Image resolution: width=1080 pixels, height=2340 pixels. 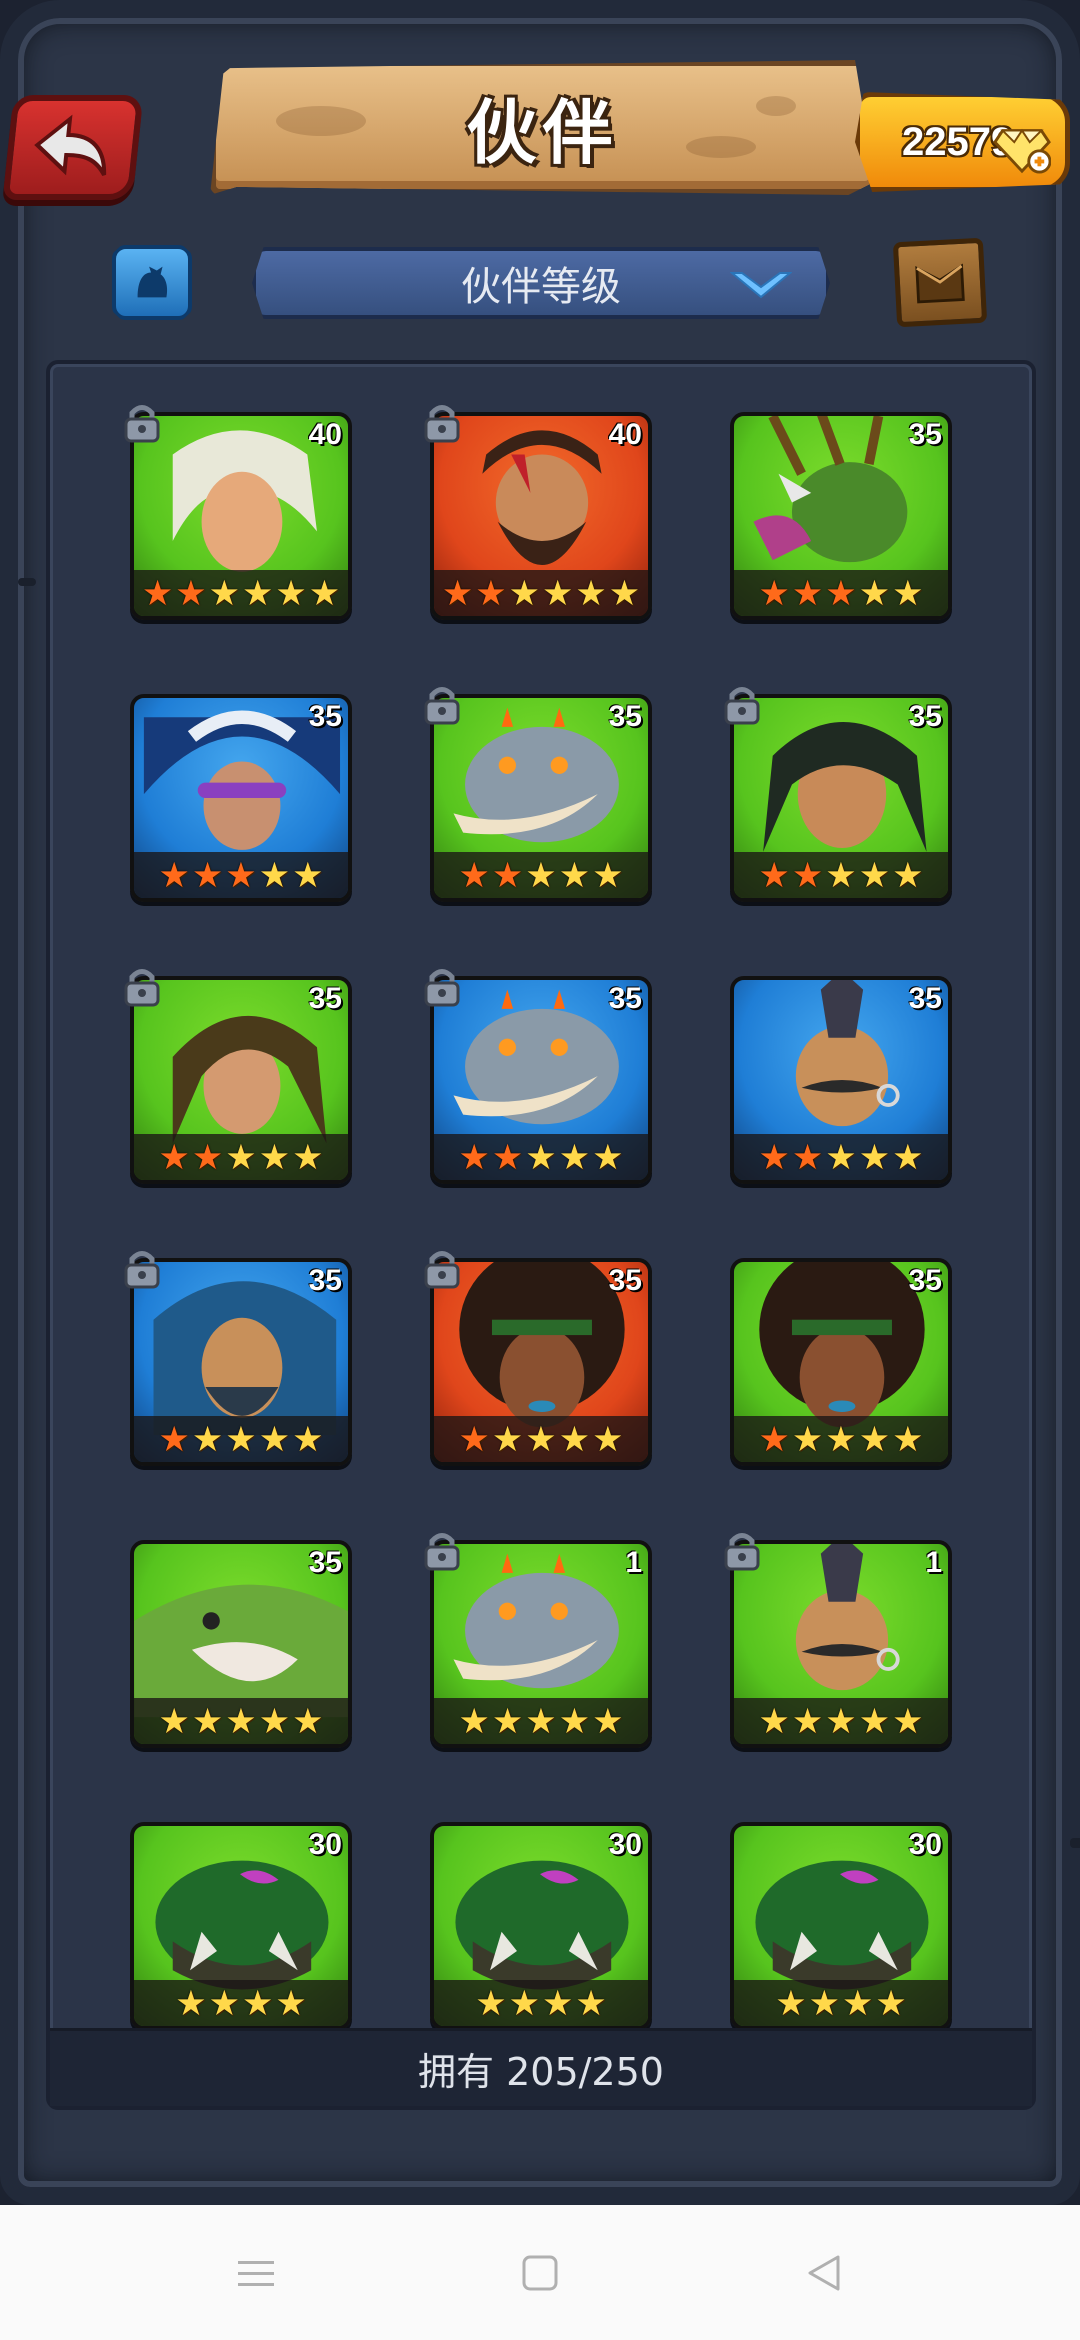 I want to click on map-button, so click(x=940, y=282).